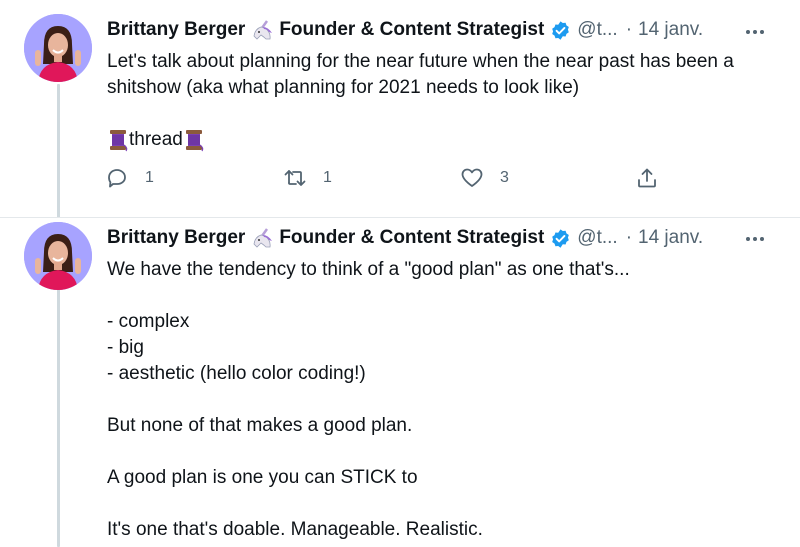  I want to click on tweet-text-line: - aesthetic (hello color coding!), so click(236, 373).